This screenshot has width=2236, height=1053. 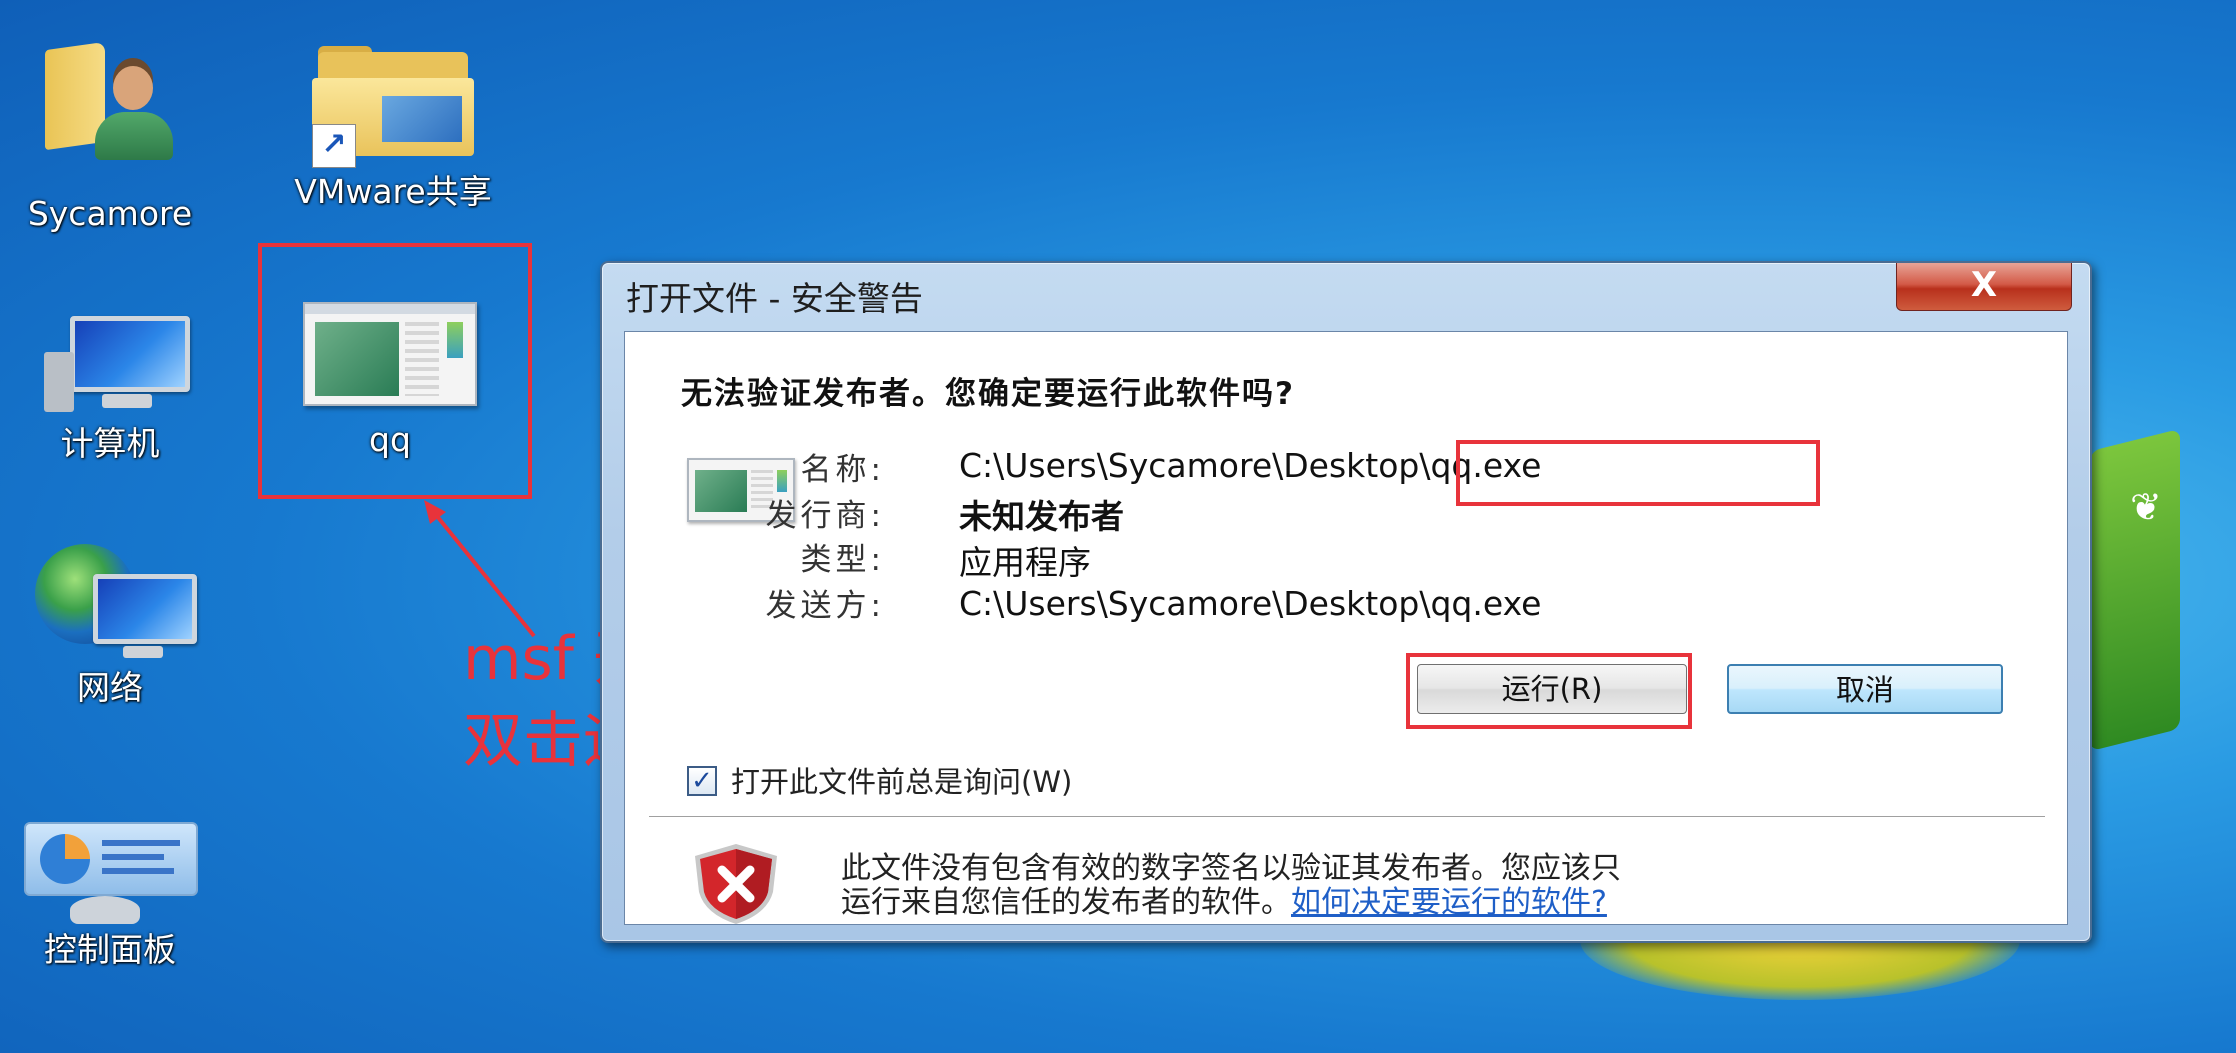 What do you see at coordinates (842, 560) in the screenshot?
I see `field-type-label: 类型:` at bounding box center [842, 560].